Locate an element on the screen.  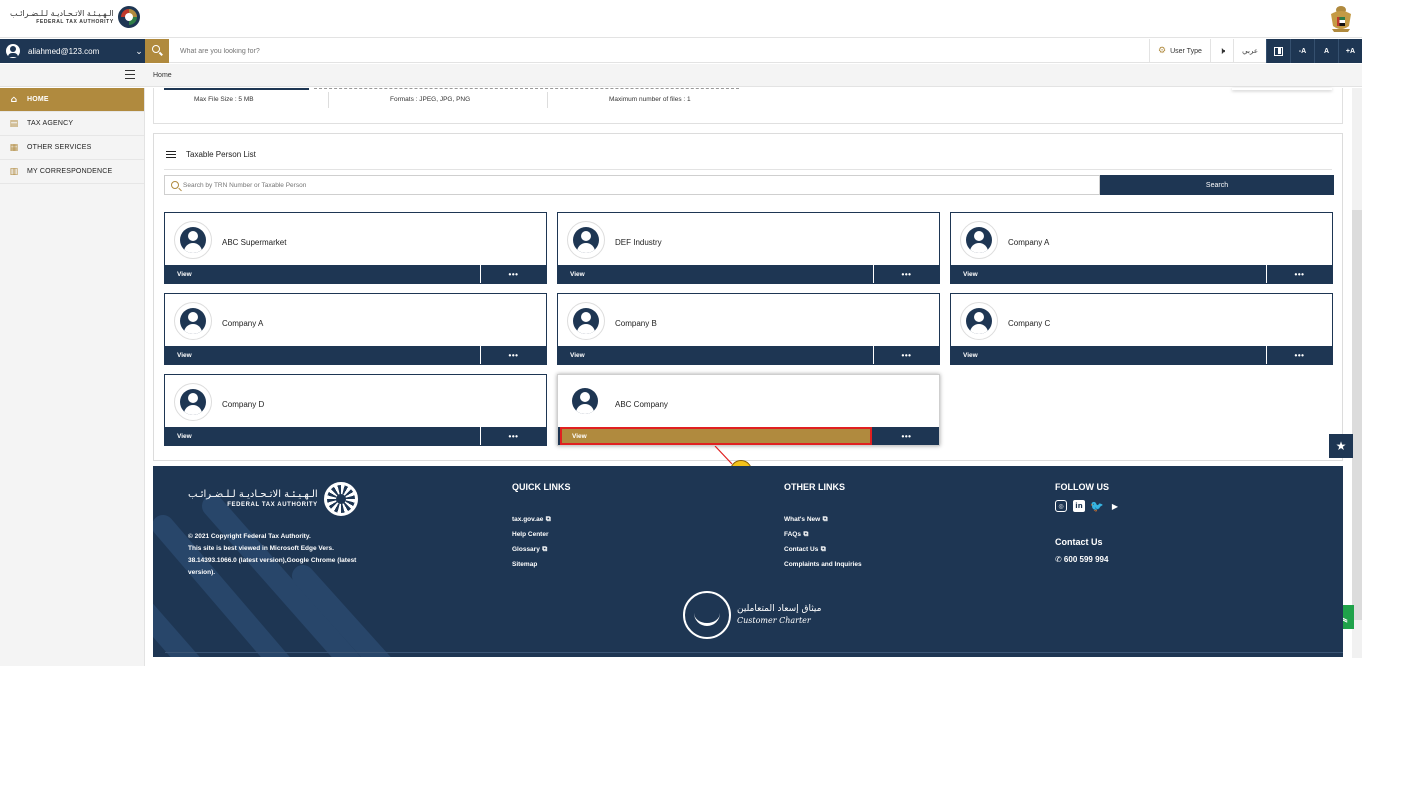
charter-arabic: ميثاق إسعاد المتعاملين is located at coordinates (779, 609).